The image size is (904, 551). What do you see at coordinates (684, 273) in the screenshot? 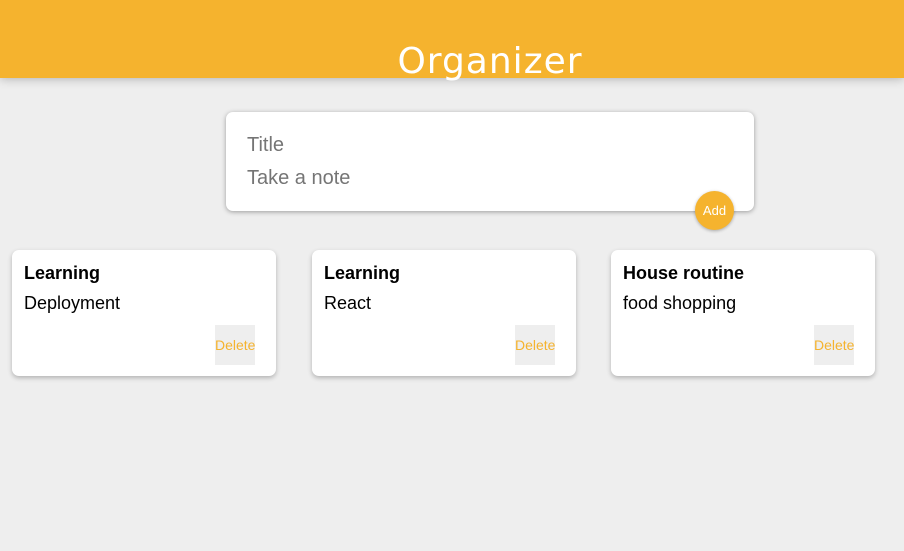
I see `note-title: House routine` at bounding box center [684, 273].